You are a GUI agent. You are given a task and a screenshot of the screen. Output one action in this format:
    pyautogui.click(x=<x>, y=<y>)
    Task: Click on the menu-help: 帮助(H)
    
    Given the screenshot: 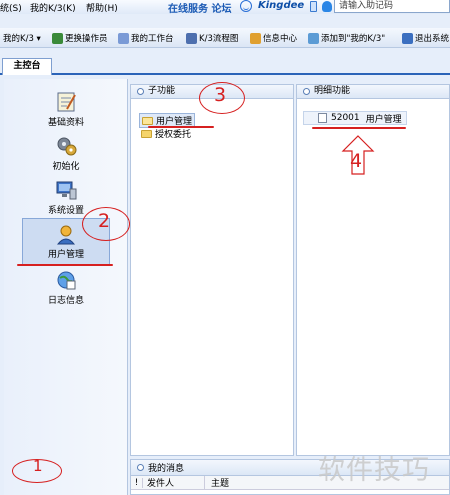 What is the action you would take?
    pyautogui.click(x=102, y=7)
    